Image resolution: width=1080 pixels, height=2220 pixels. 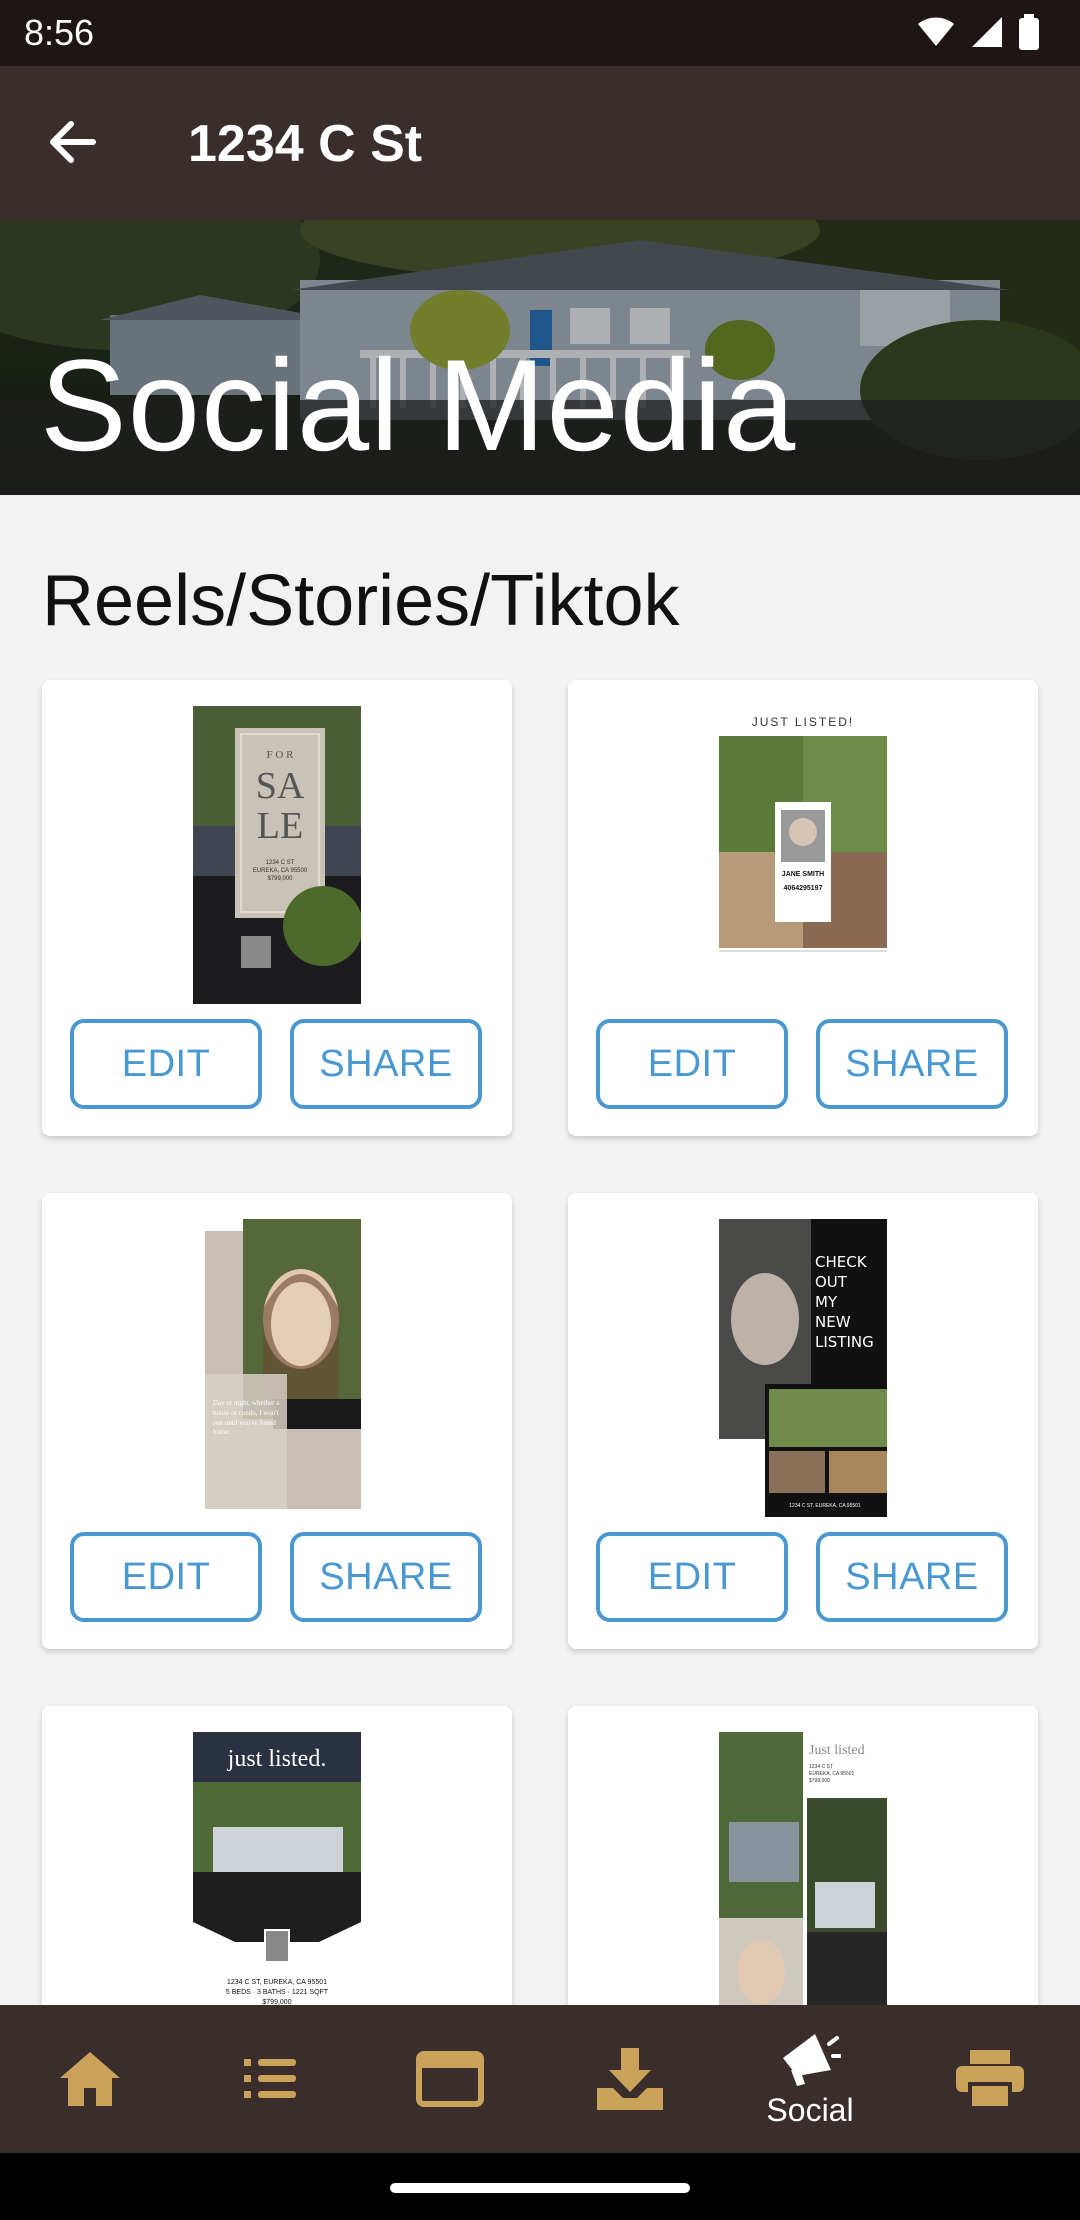 I want to click on thumb-line1: CHECK, so click(x=841, y=1262).